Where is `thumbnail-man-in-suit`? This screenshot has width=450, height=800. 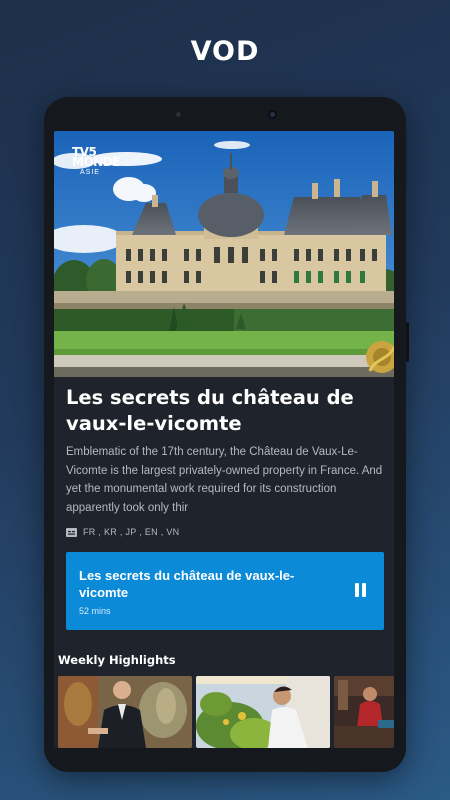
thumbnail-man-in-suit is located at coordinates (125, 712).